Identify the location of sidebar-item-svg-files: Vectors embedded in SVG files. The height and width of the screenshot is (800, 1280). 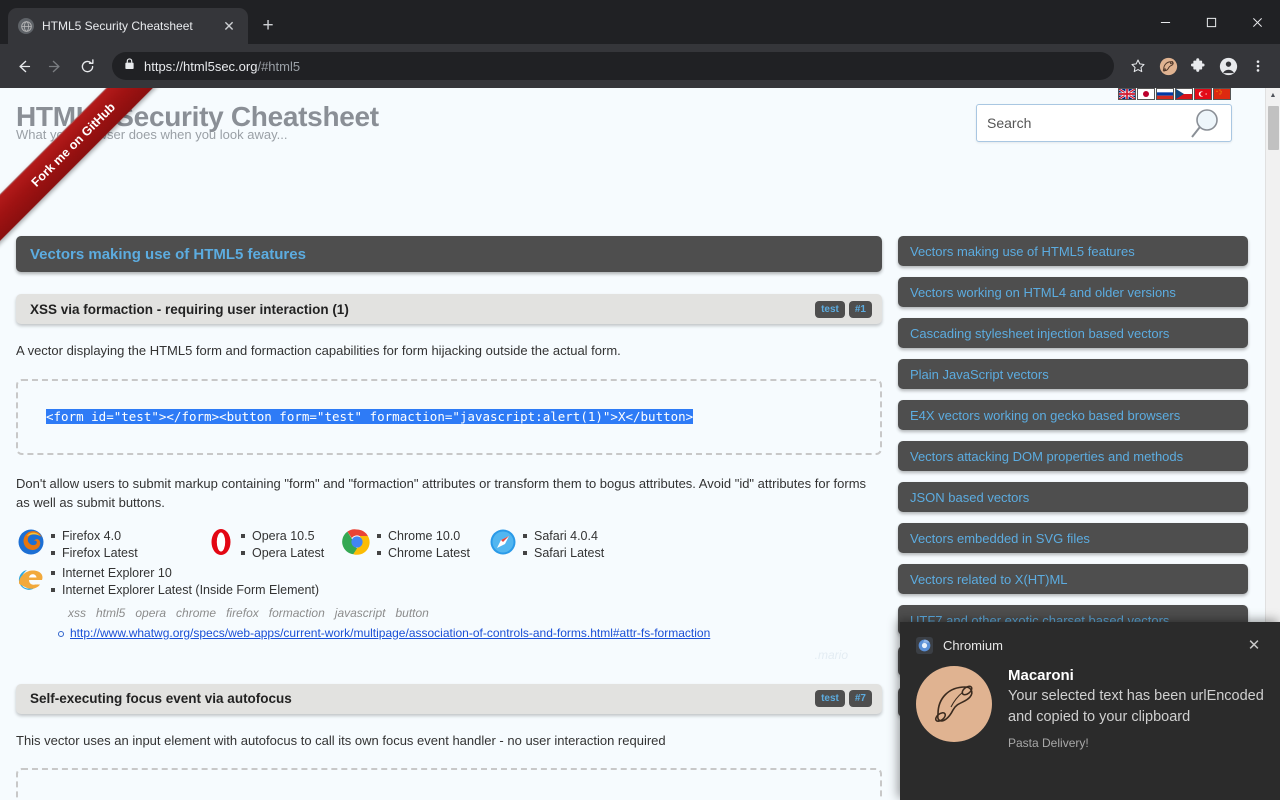
(1073, 538).